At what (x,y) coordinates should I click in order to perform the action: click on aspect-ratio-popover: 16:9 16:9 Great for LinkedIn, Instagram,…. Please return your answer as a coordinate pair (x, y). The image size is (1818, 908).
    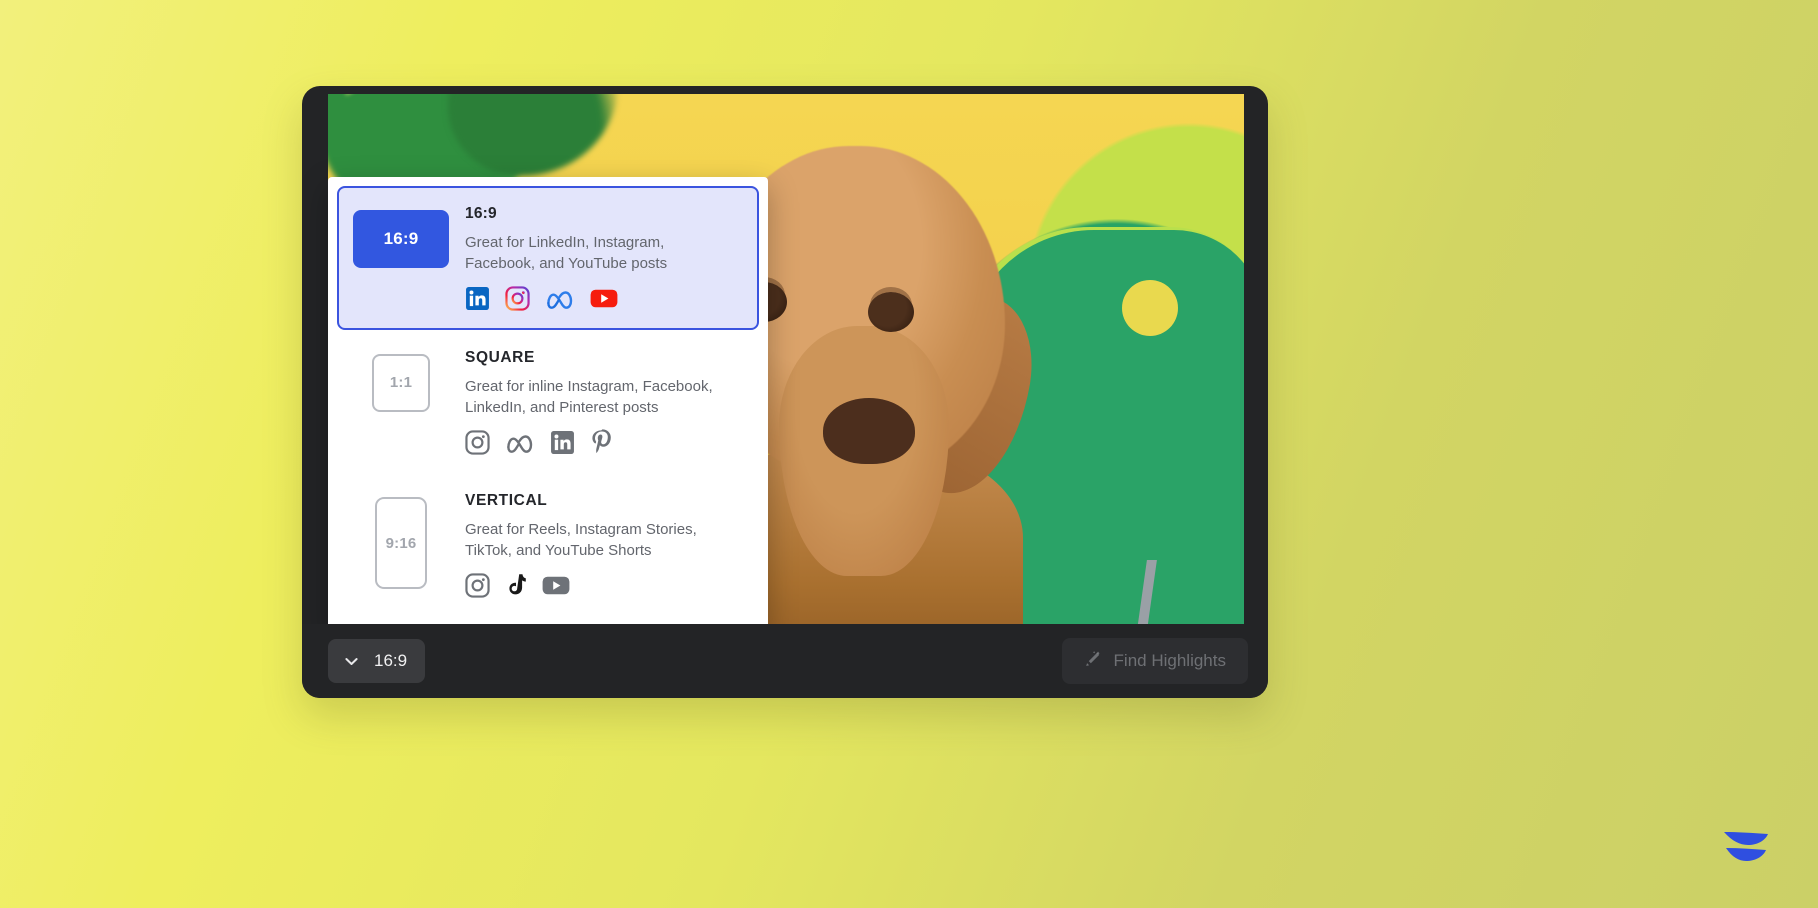
    Looking at the image, I should click on (548, 404).